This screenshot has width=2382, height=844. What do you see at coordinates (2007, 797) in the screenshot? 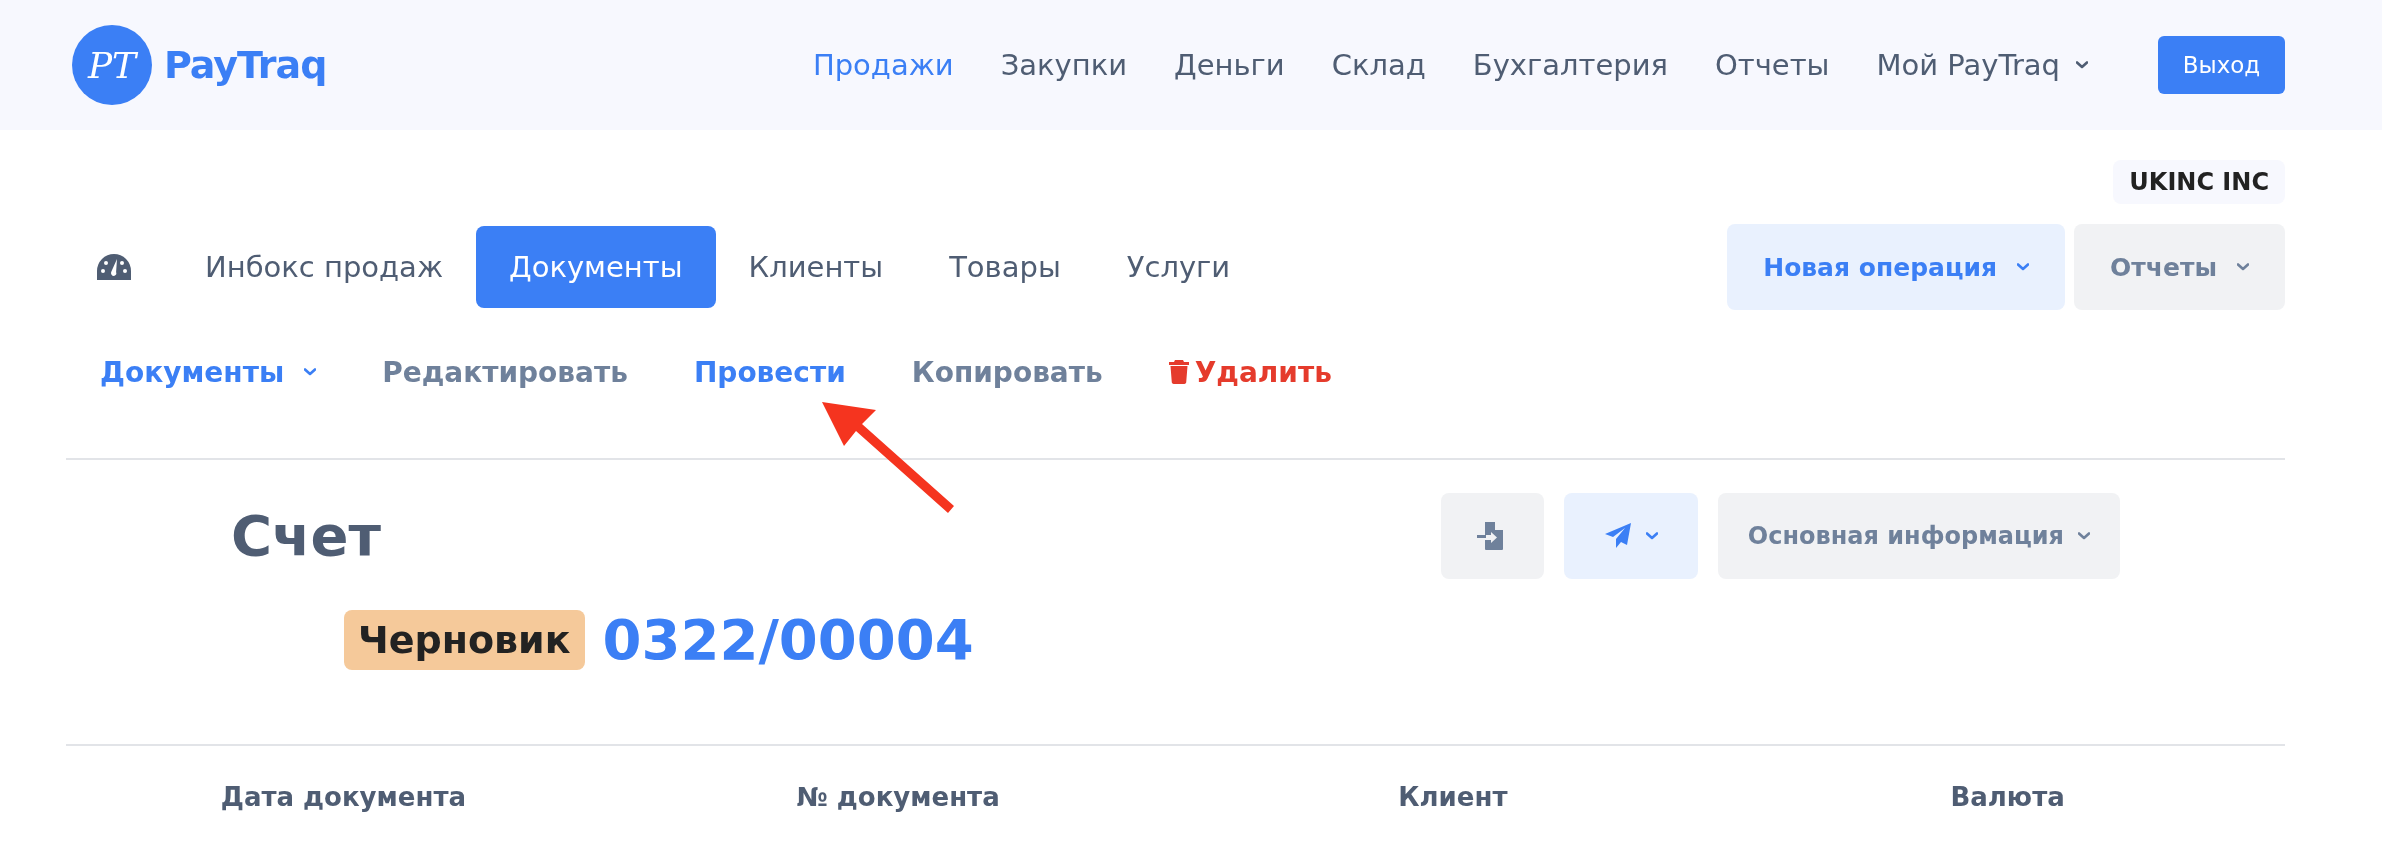
I see `column-header: Валюта` at bounding box center [2007, 797].